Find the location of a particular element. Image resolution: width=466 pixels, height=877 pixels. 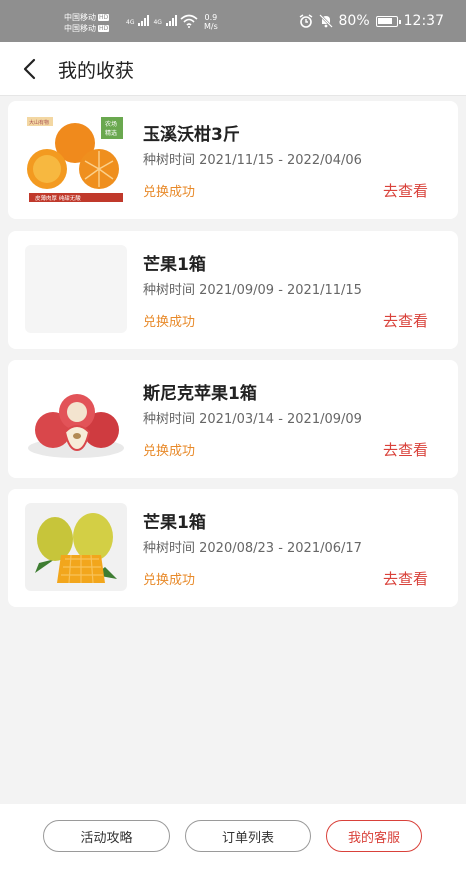

planting-time: 种树时间 2020/08/23 - 2021/06/17 is located at coordinates (252, 548).